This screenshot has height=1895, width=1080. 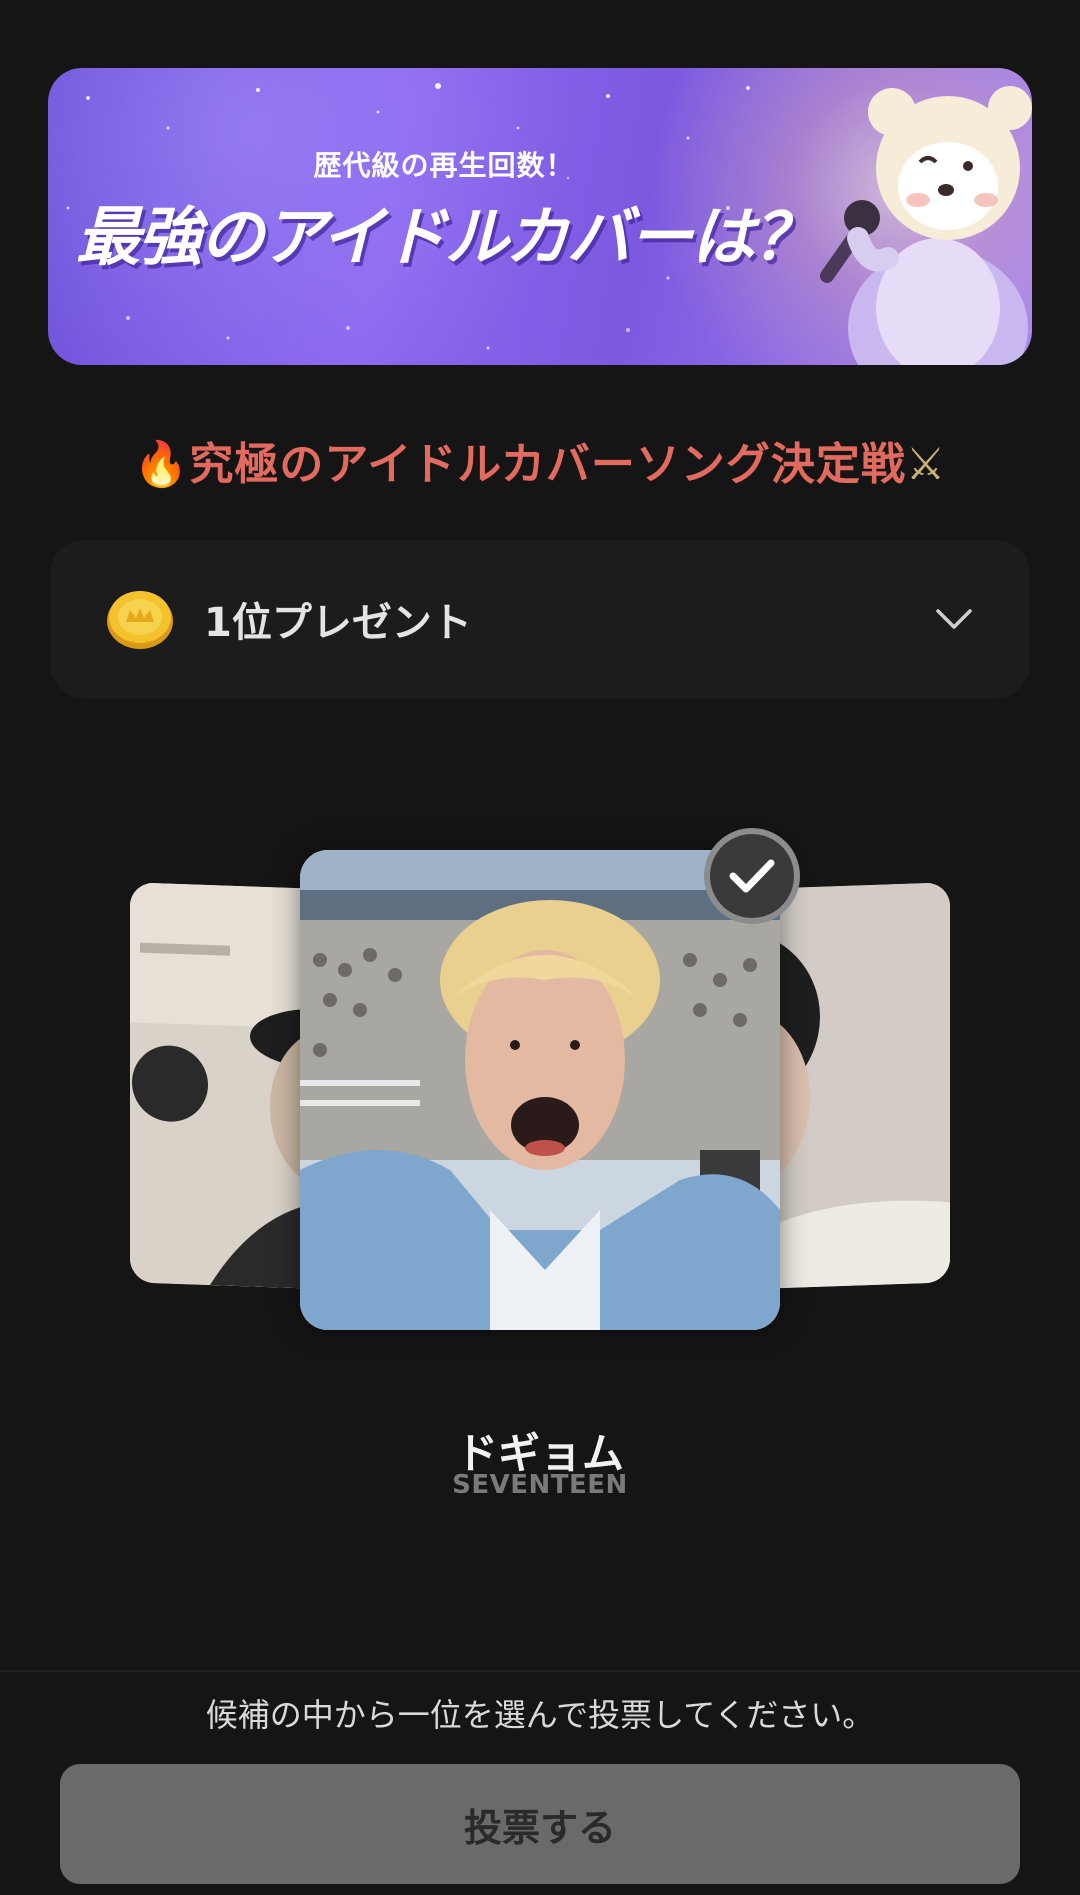 I want to click on footer-divider, so click(x=540, y=1671).